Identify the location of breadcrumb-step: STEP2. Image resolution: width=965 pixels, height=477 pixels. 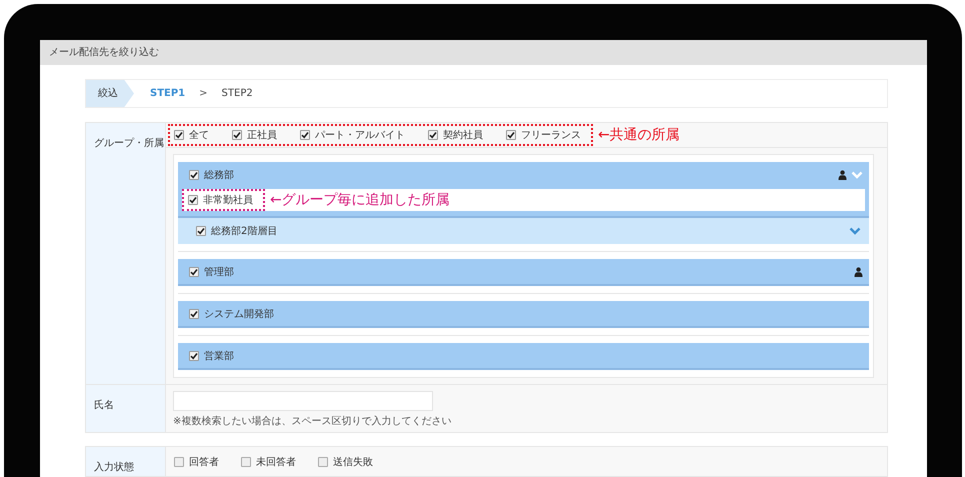
(237, 93).